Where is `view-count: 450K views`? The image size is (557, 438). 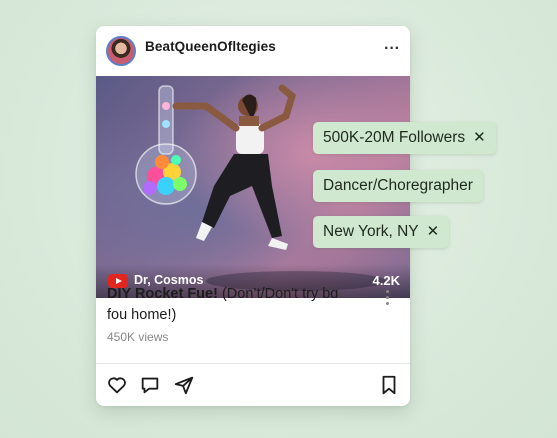
view-count: 450K views is located at coordinates (138, 337).